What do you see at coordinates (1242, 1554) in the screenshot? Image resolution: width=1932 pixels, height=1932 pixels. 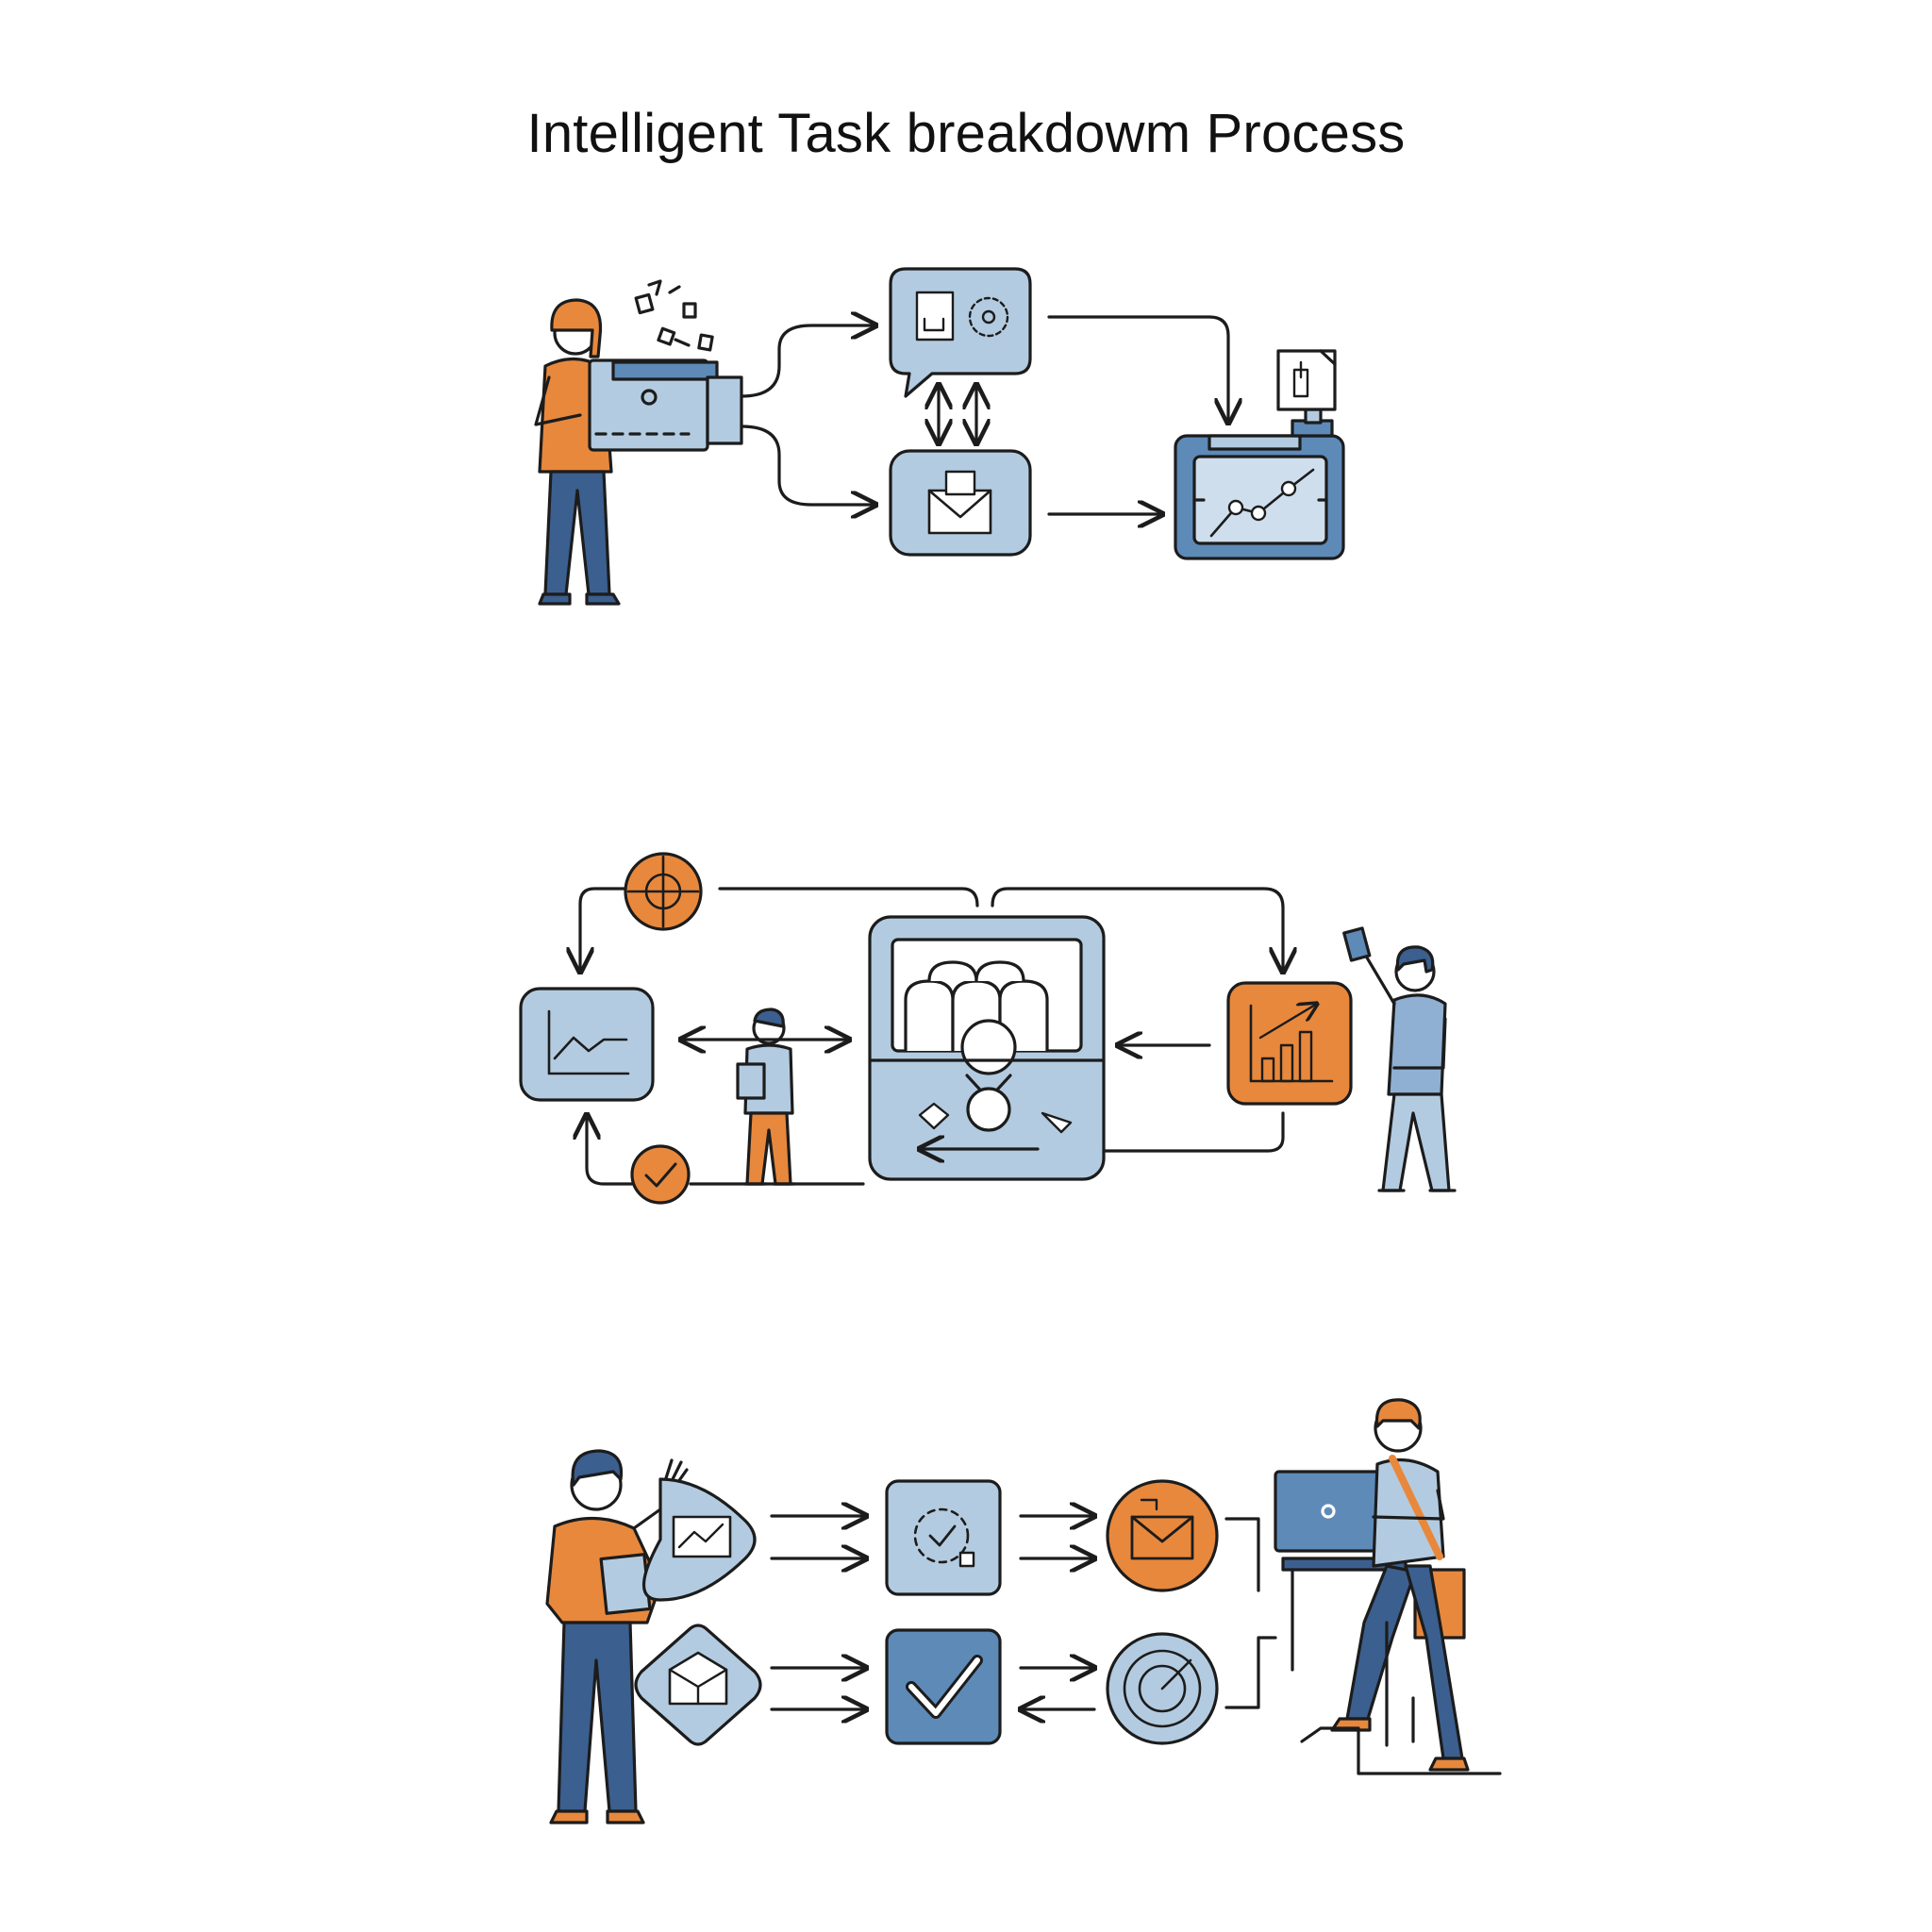 I see `connector-mail-to-desk` at bounding box center [1242, 1554].